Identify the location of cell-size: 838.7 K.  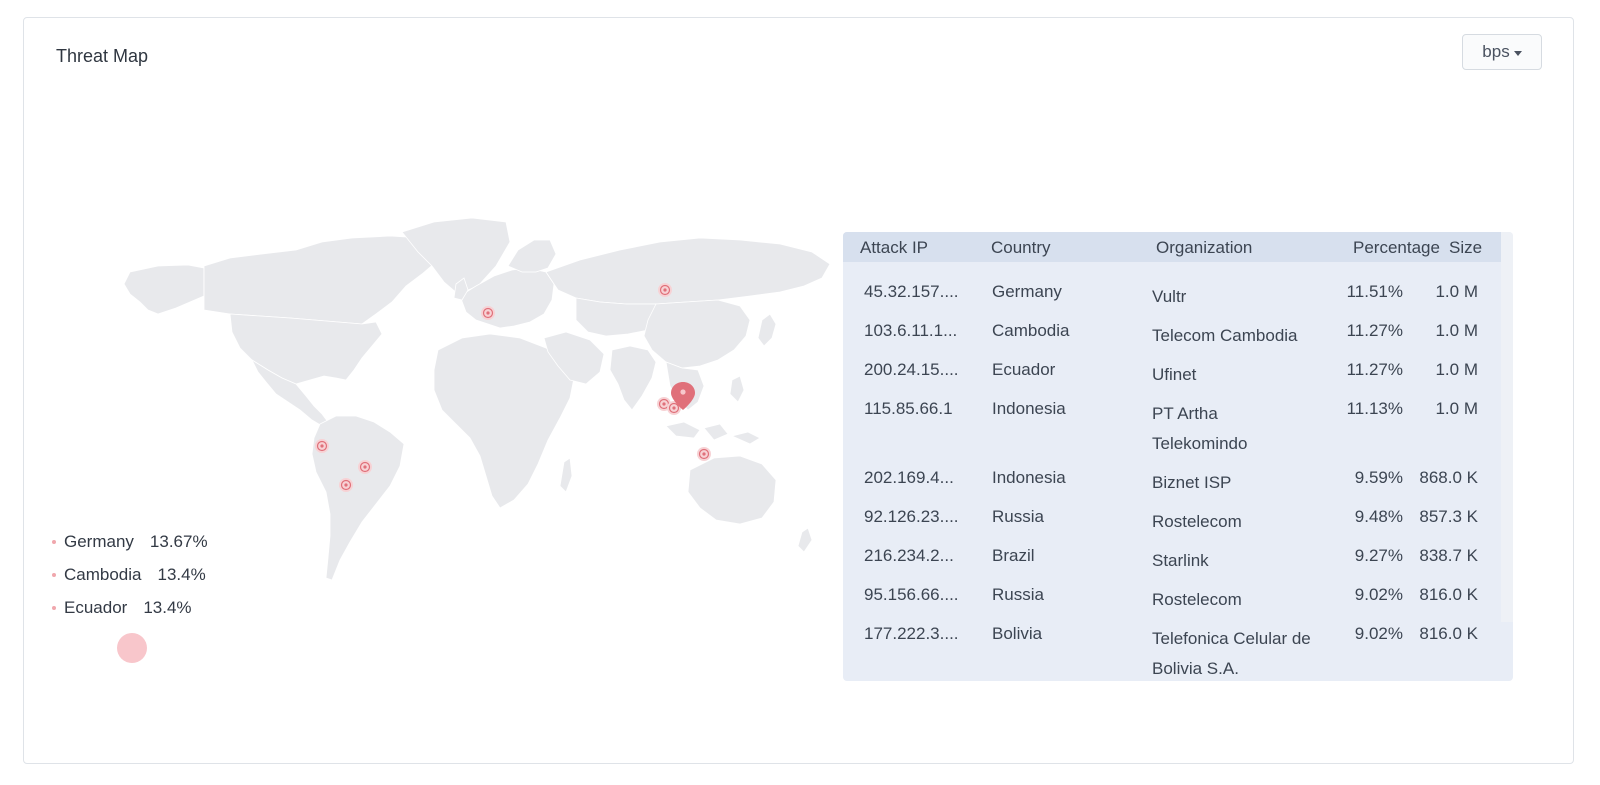
(1448, 555).